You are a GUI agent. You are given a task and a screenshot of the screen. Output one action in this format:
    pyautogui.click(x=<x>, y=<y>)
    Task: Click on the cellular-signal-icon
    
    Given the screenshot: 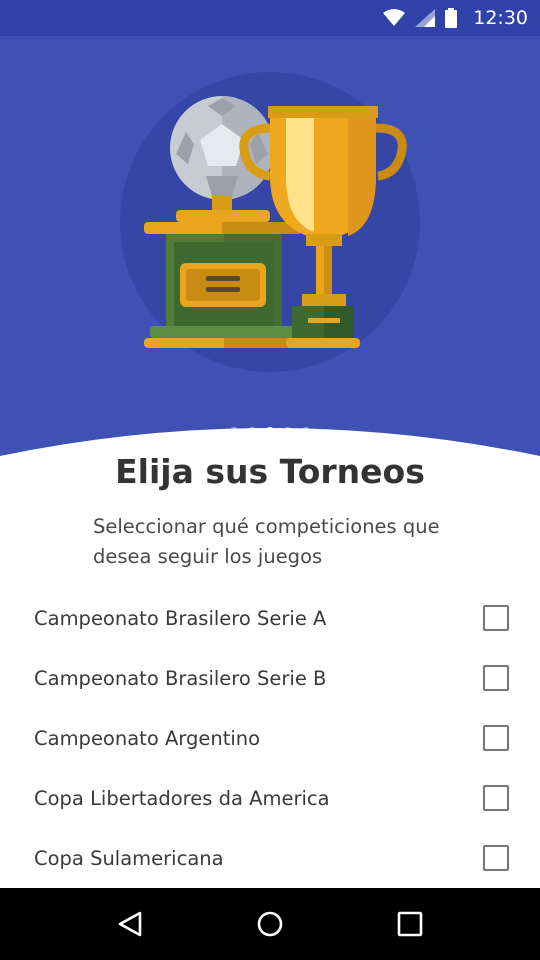 What is the action you would take?
    pyautogui.click(x=425, y=18)
    